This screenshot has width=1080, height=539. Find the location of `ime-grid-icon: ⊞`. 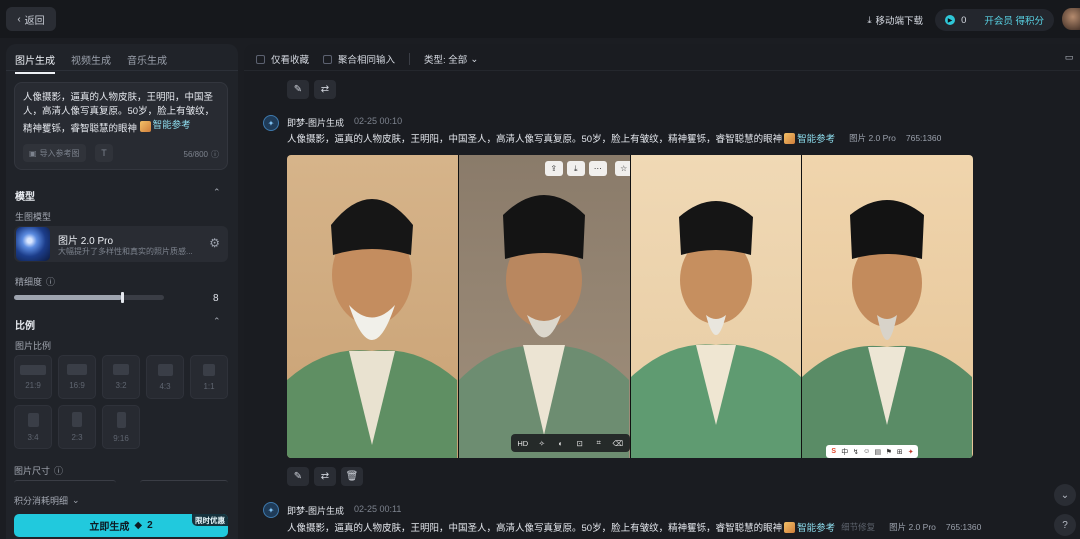

ime-grid-icon: ⊞ is located at coordinates (899, 452).